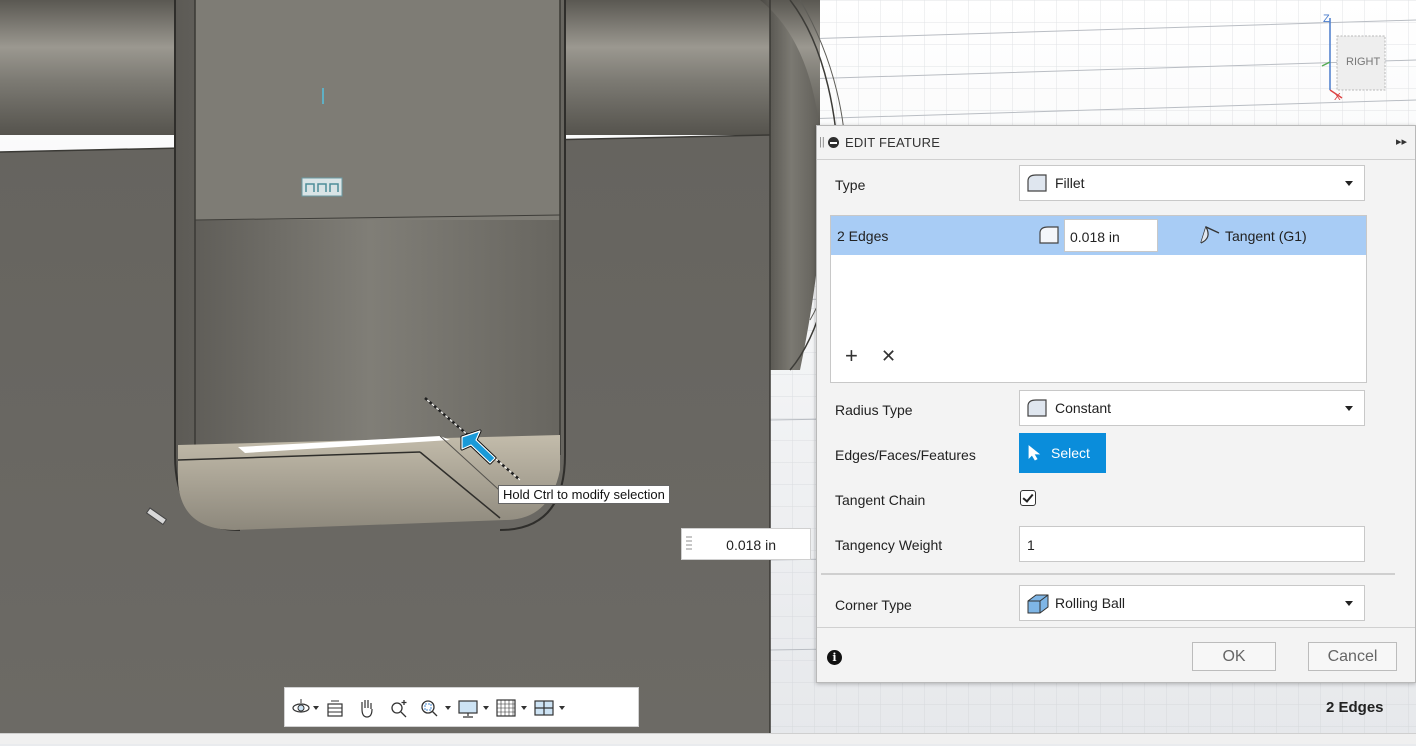  I want to click on selection-tooltip: Hold Ctrl to modify selection, so click(584, 494).